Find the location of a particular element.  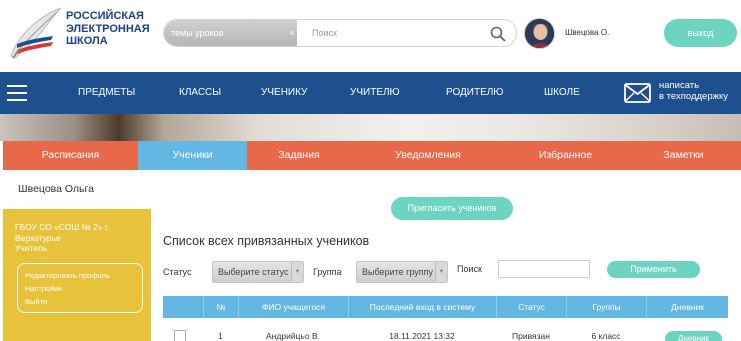

column-header-number: № is located at coordinates (220, 307).